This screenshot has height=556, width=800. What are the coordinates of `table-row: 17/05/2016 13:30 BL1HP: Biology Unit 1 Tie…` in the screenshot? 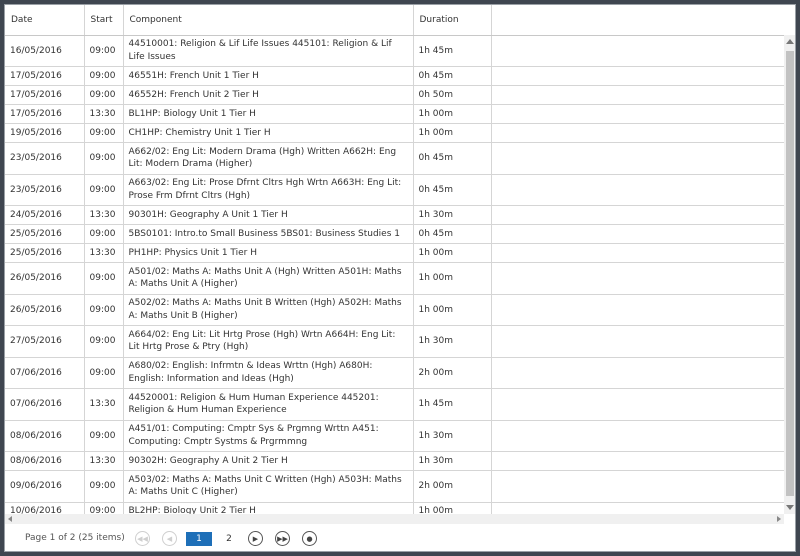 It's located at (394, 114).